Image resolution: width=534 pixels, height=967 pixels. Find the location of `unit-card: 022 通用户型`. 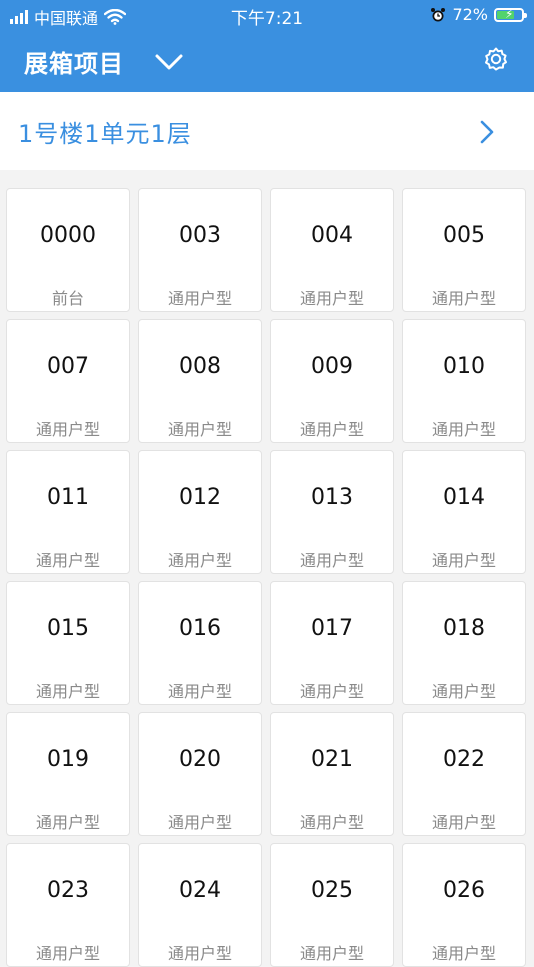

unit-card: 022 通用户型 is located at coordinates (464, 774).